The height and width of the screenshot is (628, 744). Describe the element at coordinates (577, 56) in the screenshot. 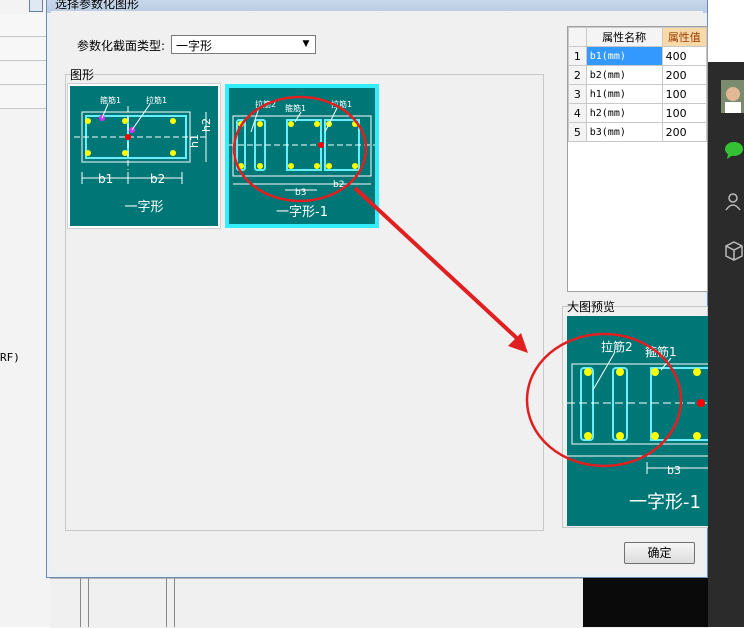

I see `row-index: 1` at that location.